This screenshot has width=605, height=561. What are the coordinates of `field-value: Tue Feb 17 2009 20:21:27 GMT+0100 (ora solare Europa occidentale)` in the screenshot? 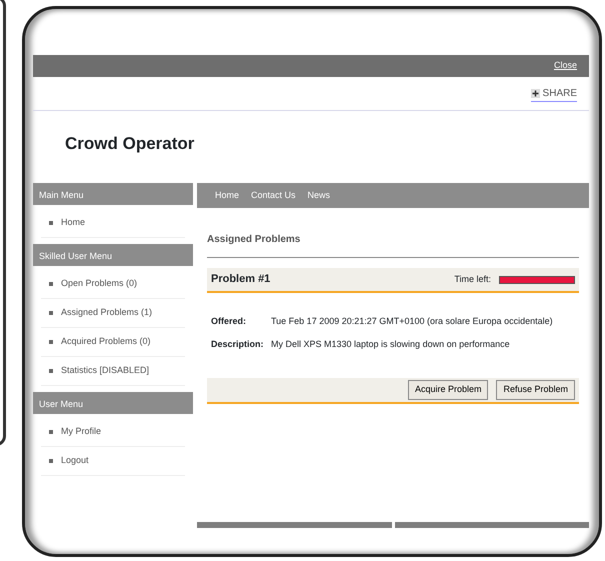 It's located at (412, 321).